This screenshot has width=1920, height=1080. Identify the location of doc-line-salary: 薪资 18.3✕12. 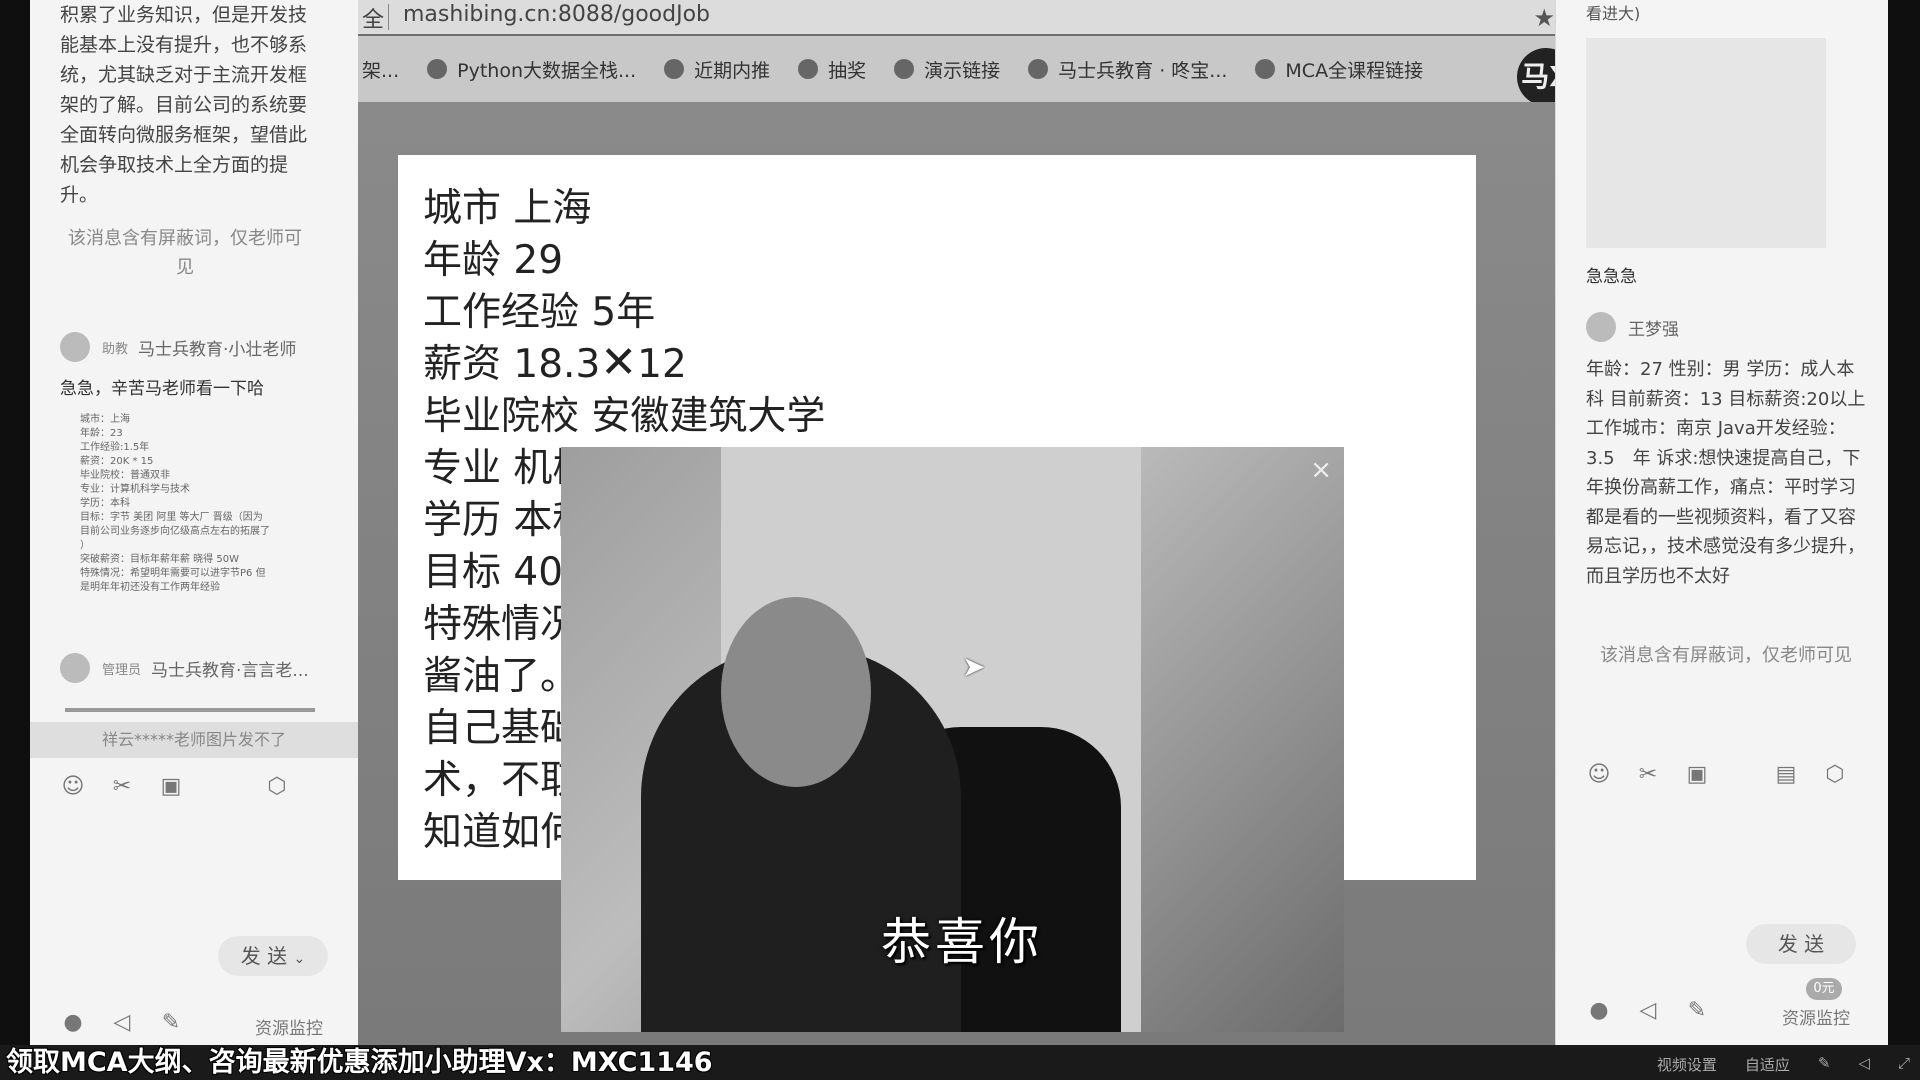
(555, 361).